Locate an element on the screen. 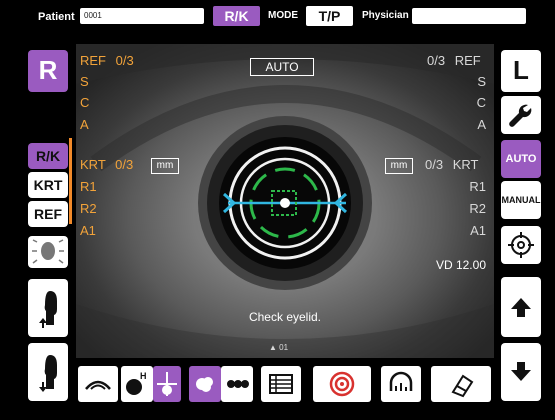 This screenshot has width=555, height=420. krt-right-header: 0/3 KRT is located at coordinates (451, 164).